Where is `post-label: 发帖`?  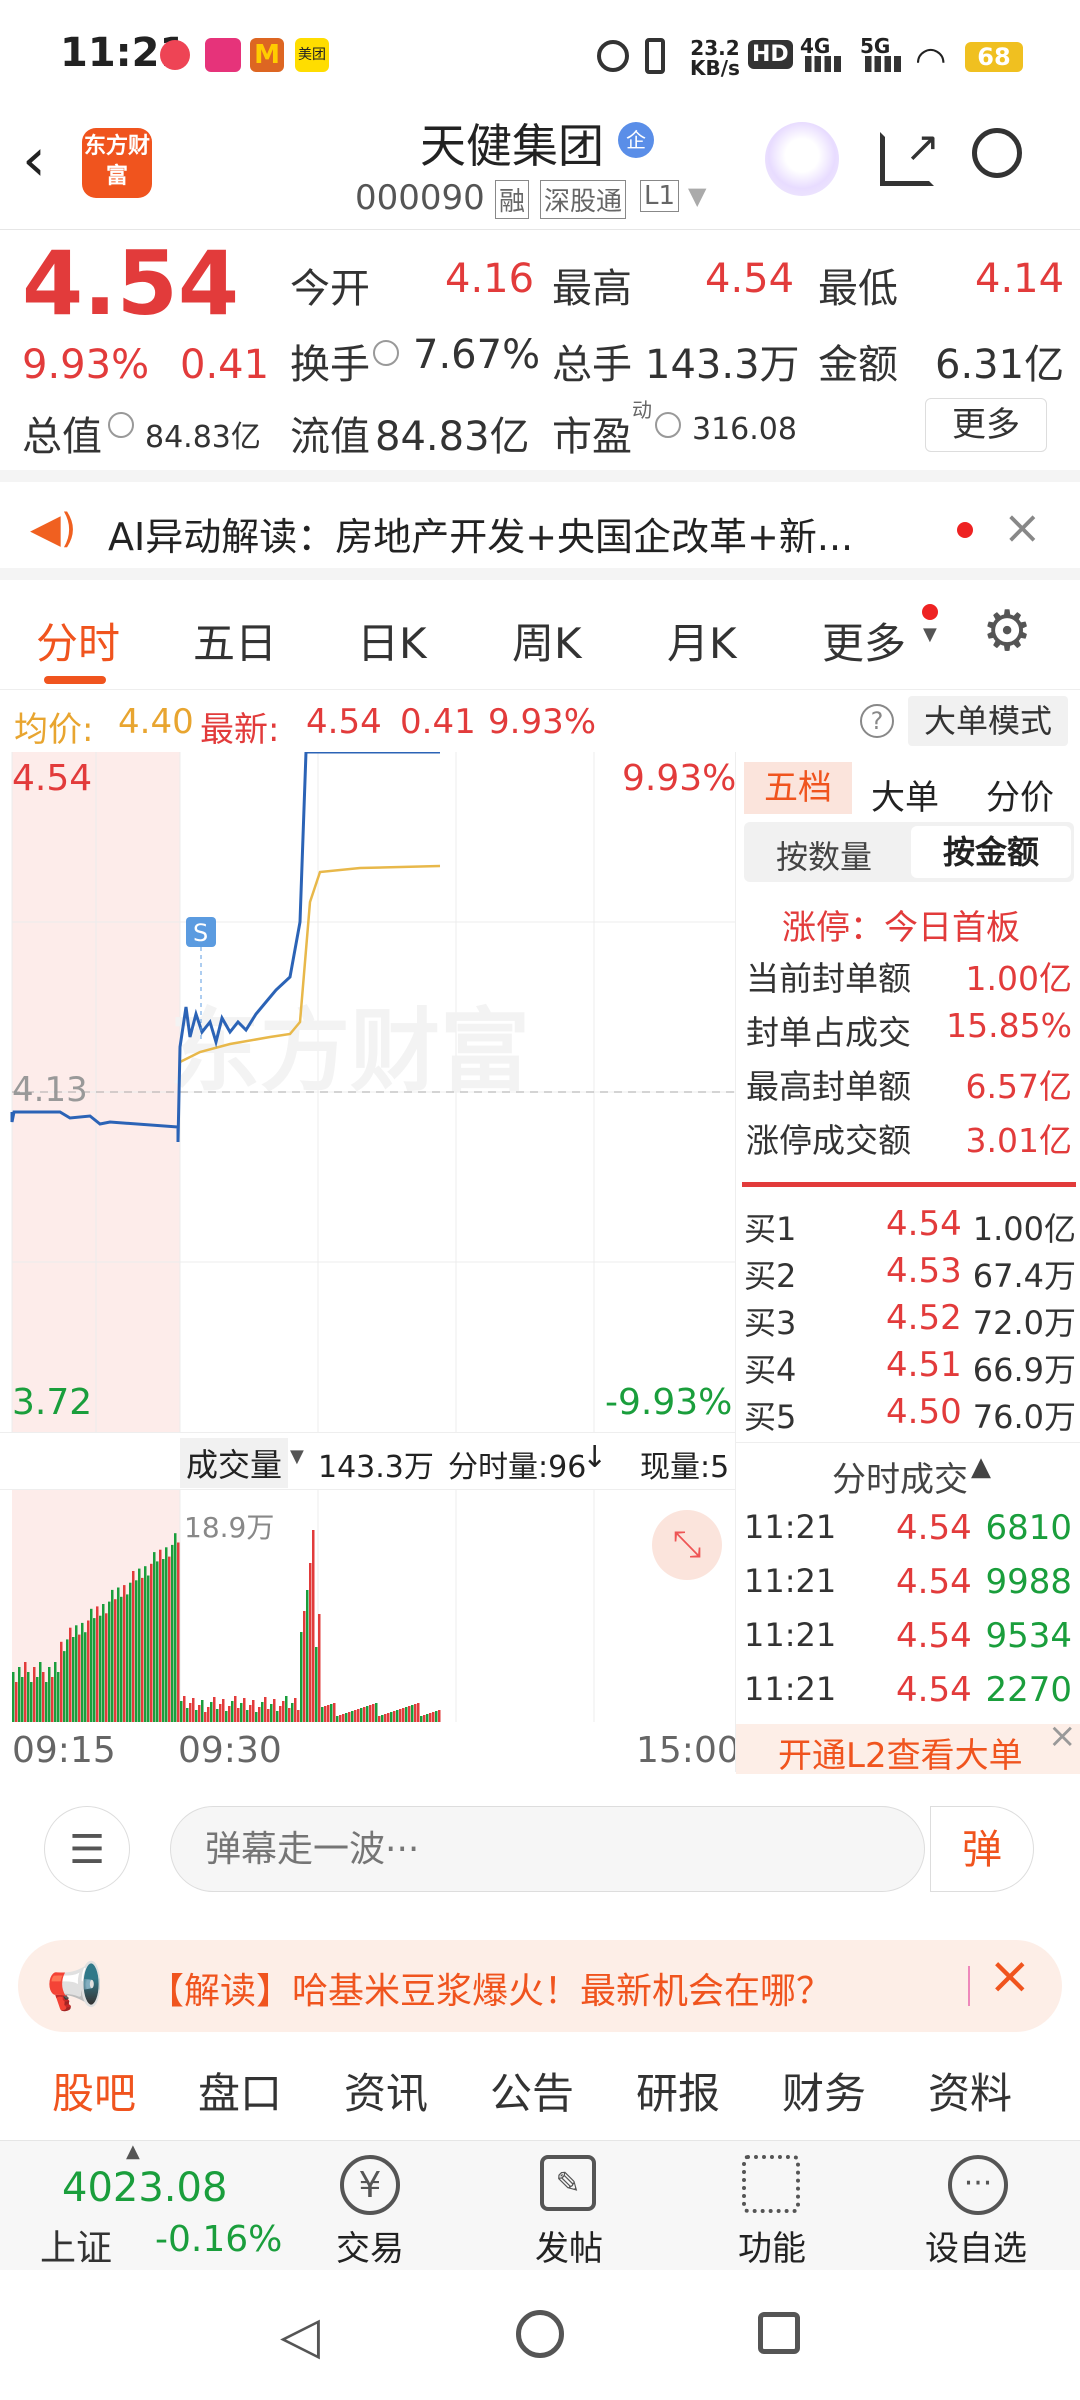 post-label: 发帖 is located at coordinates (569, 2245).